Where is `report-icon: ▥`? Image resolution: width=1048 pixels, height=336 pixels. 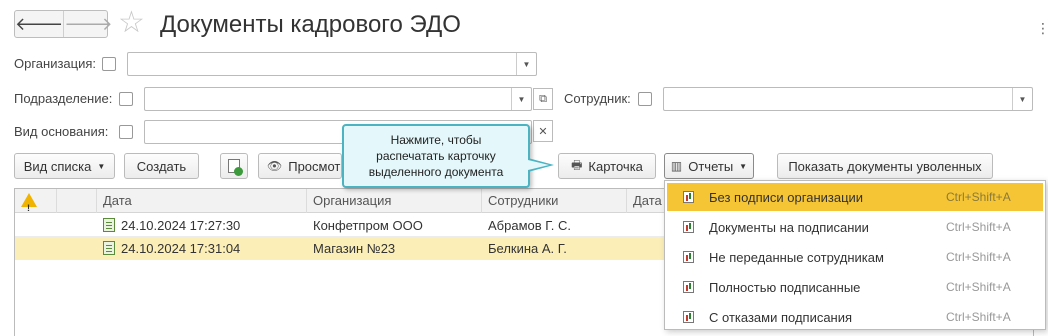
report-icon: ▥ is located at coordinates (676, 166).